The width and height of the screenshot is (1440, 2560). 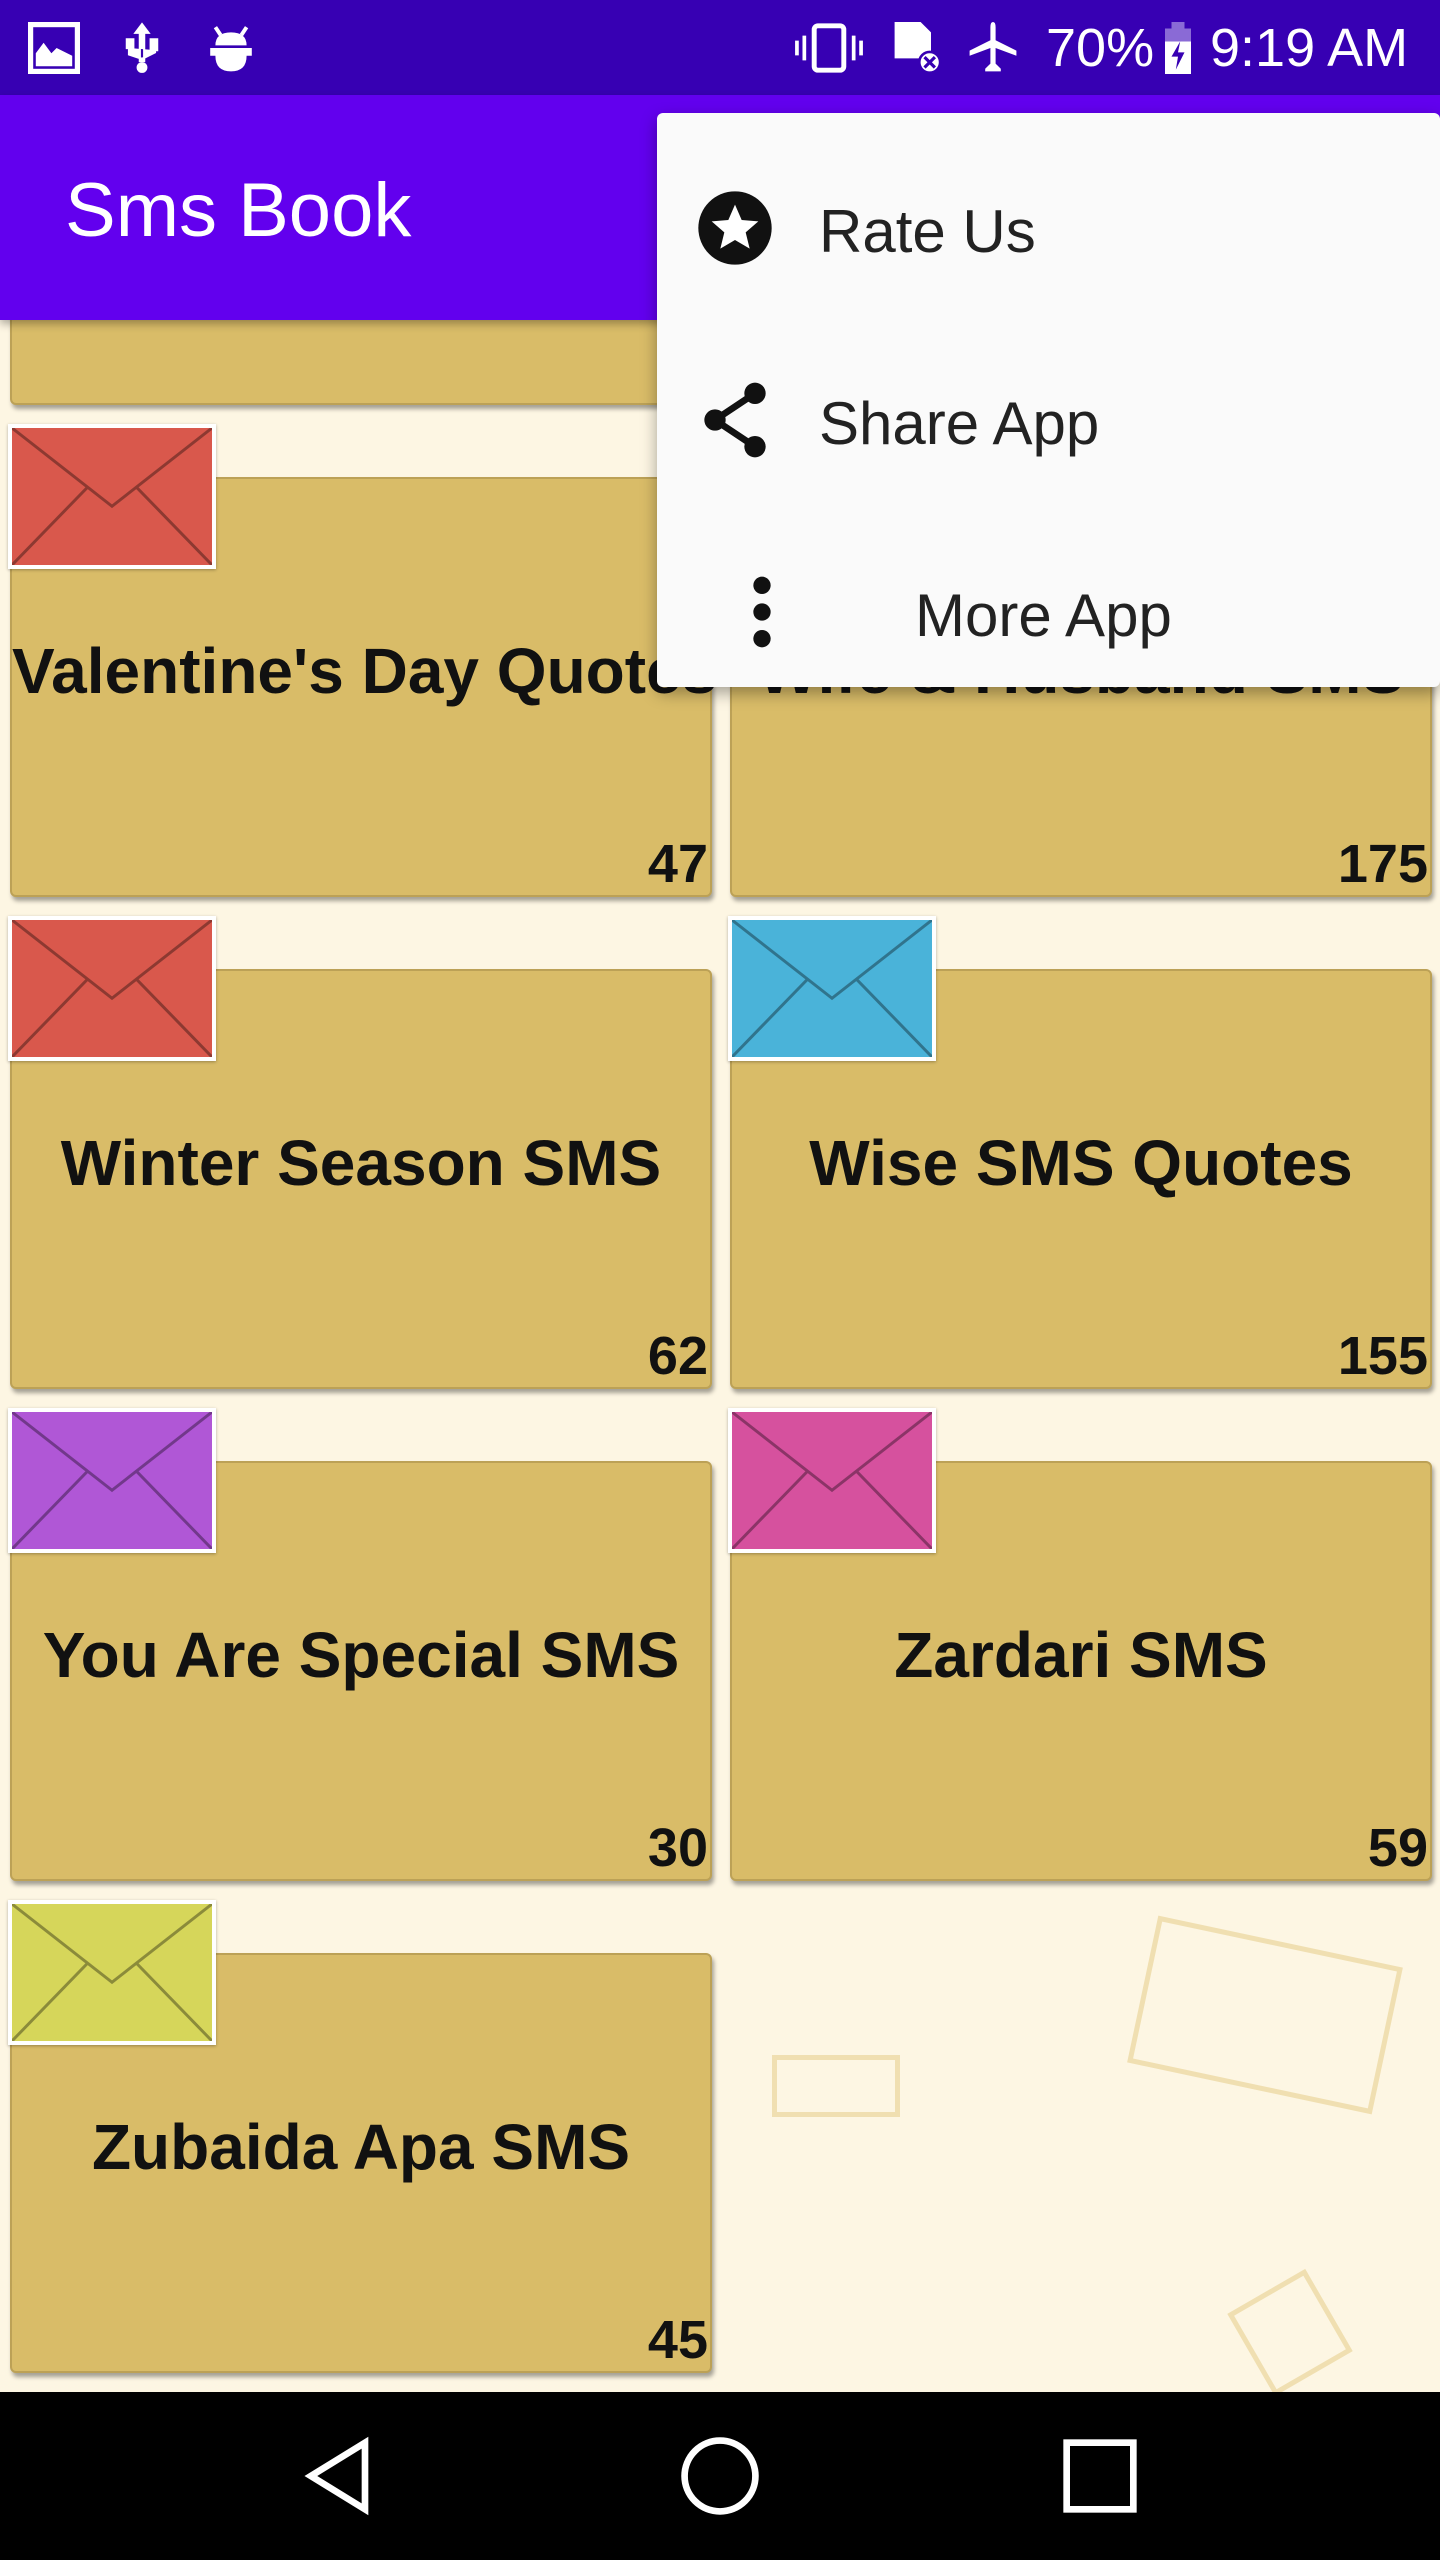 I want to click on message-count: 155, so click(x=1382, y=1356).